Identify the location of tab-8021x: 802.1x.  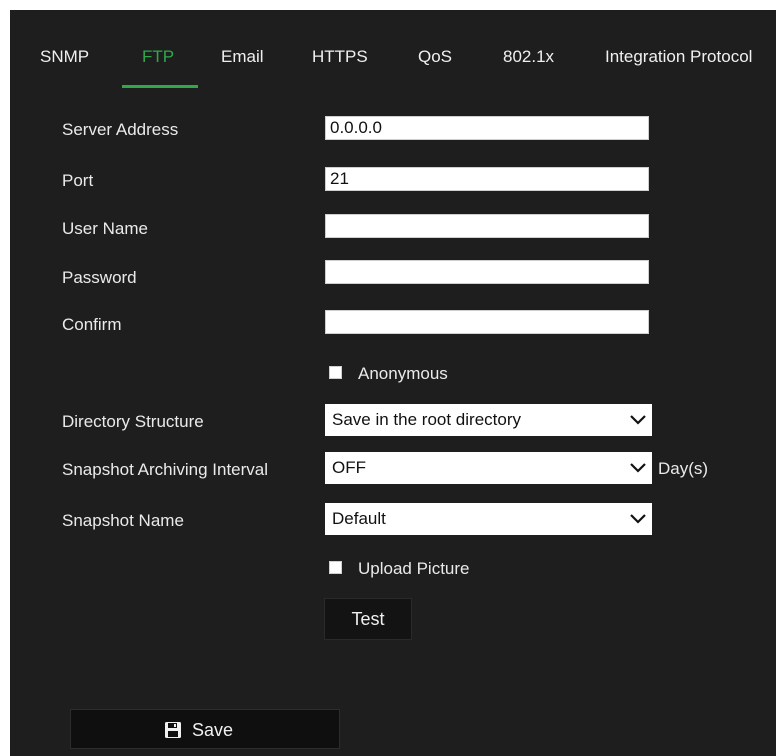
(528, 57).